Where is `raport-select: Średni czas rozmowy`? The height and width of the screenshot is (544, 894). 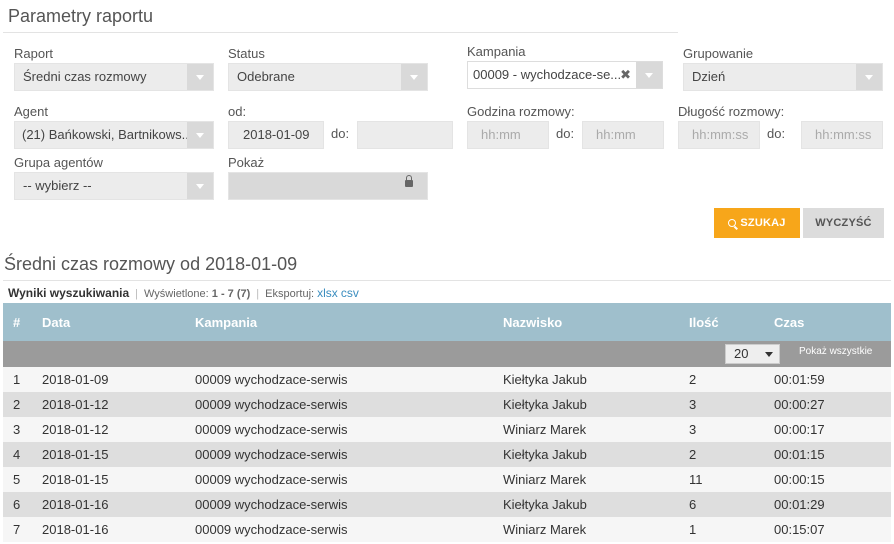
raport-select: Średni czas rozmowy is located at coordinates (114, 77).